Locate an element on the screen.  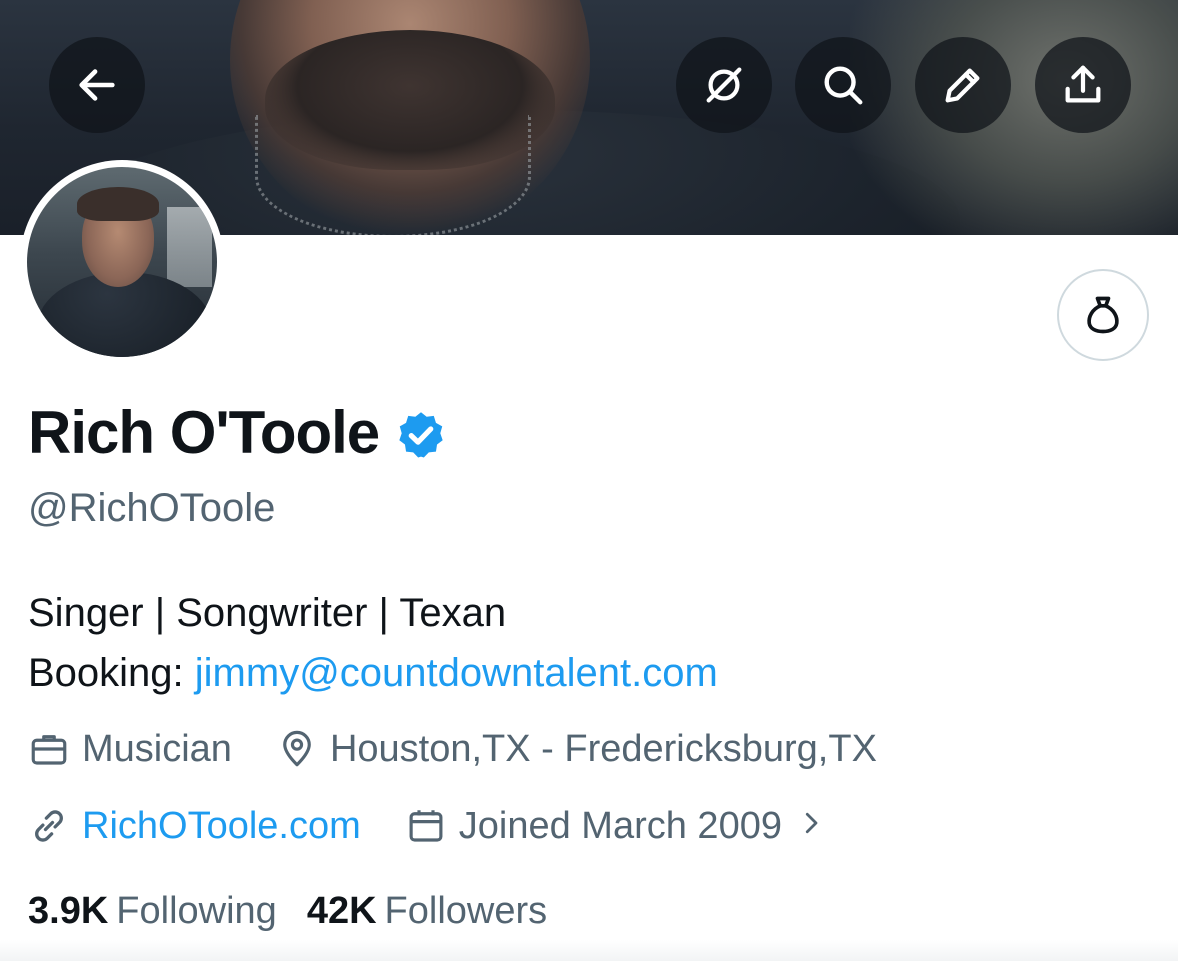
back-button is located at coordinates (97, 85).